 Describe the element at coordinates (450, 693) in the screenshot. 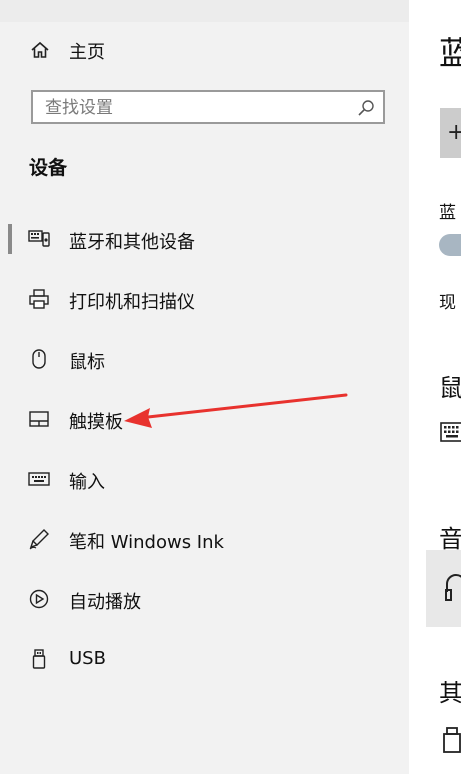

I see `section-heading-other: 其` at that location.